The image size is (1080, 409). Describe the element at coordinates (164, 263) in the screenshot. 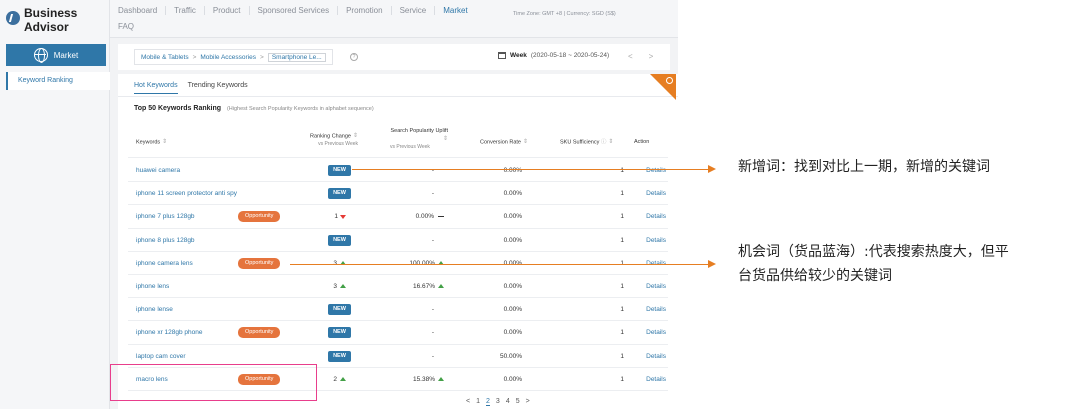

I see `keyword-link: iphone camera lens` at that location.